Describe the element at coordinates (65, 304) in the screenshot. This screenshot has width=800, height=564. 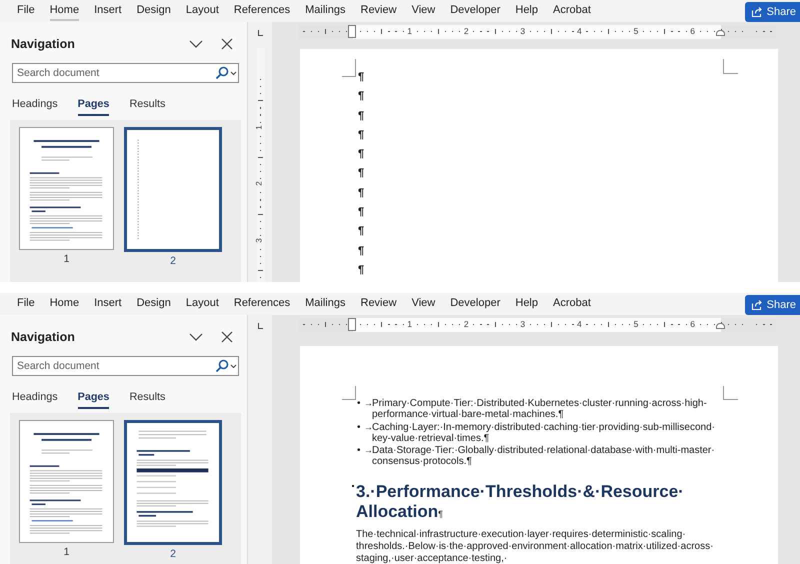
I see `menu-tab: Home` at that location.